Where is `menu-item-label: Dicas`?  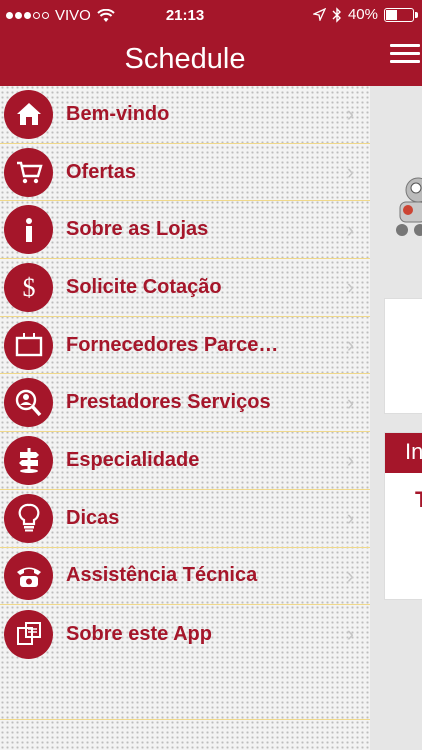
menu-item-label: Dicas is located at coordinates (93, 517).